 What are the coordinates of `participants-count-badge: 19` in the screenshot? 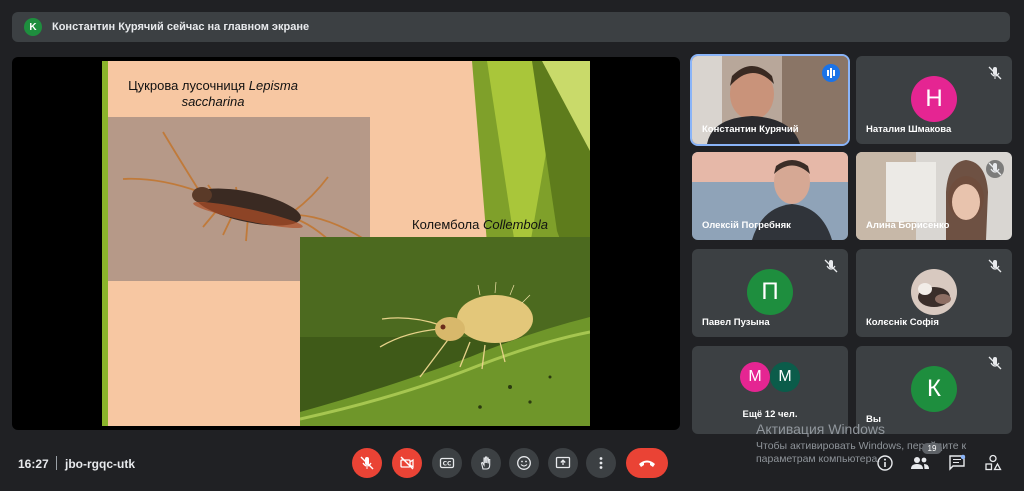 It's located at (932, 448).